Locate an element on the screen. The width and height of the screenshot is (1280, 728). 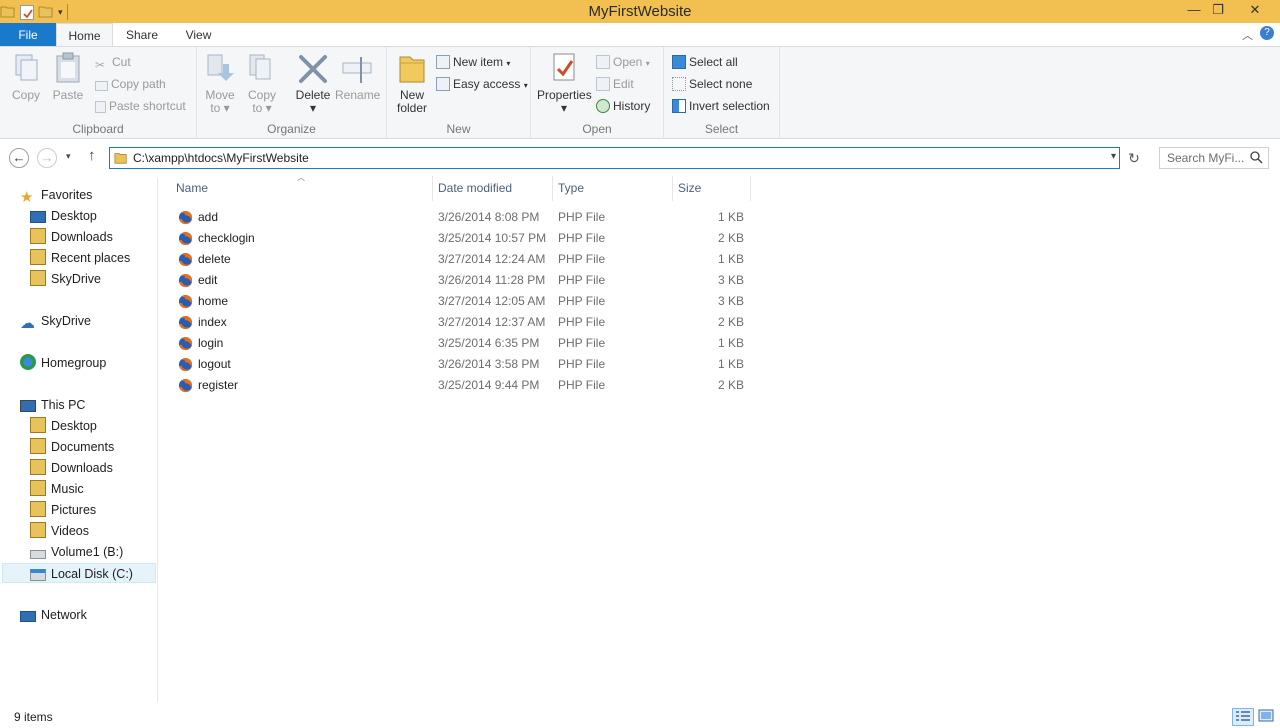
rename-button: Rename is located at coordinates (357, 76).